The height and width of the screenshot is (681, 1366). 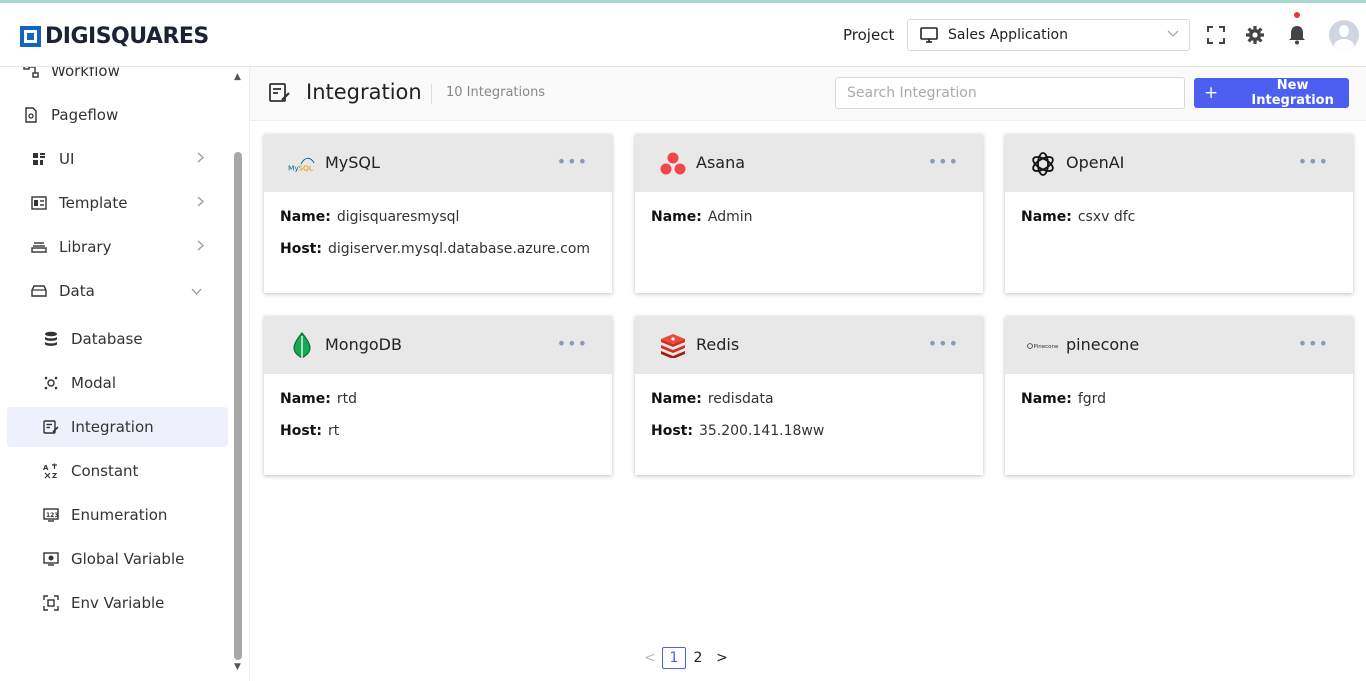 What do you see at coordinates (1103, 344) in the screenshot?
I see `card-title: pinecone` at bounding box center [1103, 344].